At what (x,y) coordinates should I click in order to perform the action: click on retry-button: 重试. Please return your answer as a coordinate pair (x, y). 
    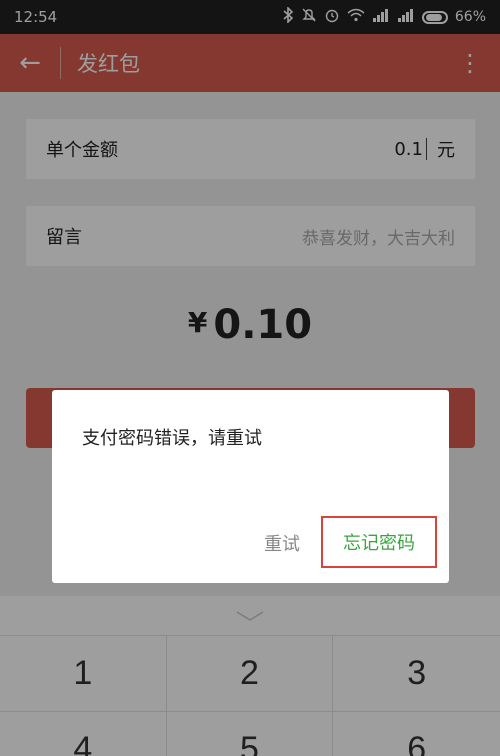
    Looking at the image, I should click on (282, 543).